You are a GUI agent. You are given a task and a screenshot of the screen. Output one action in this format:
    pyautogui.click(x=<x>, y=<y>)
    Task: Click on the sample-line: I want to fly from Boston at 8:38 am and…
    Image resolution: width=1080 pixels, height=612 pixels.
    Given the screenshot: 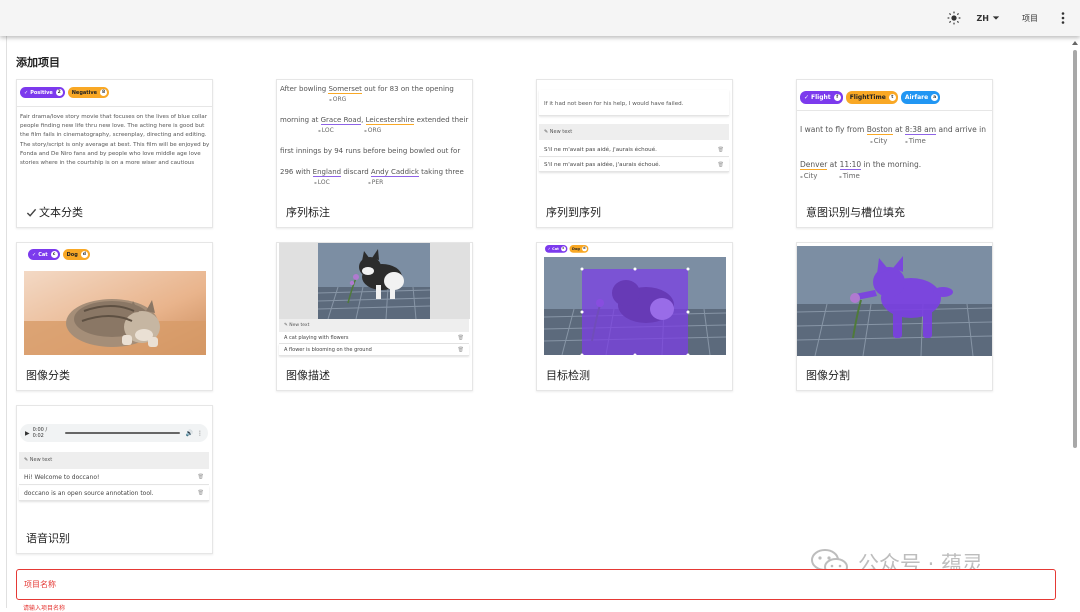 What is the action you would take?
    pyautogui.click(x=893, y=130)
    